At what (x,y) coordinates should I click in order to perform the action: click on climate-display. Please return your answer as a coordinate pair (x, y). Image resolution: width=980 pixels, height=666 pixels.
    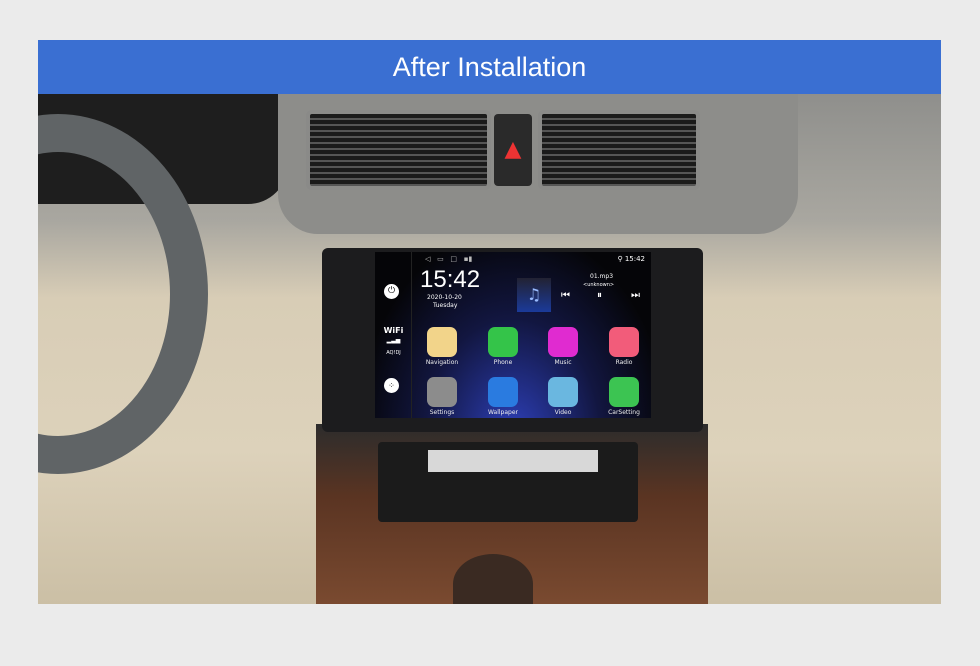
    Looking at the image, I should click on (513, 461).